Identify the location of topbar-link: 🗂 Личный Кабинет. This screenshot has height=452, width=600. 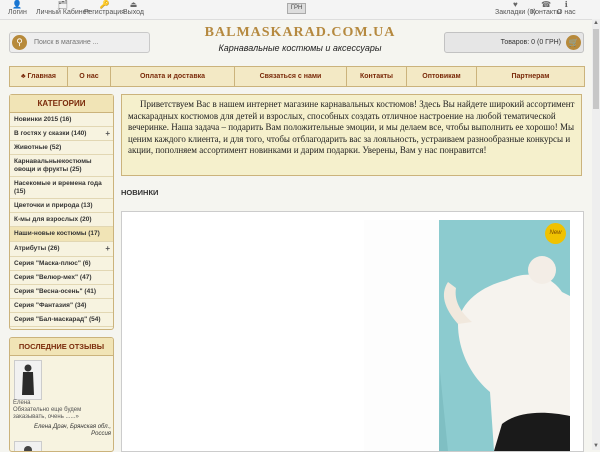
(63, 9).